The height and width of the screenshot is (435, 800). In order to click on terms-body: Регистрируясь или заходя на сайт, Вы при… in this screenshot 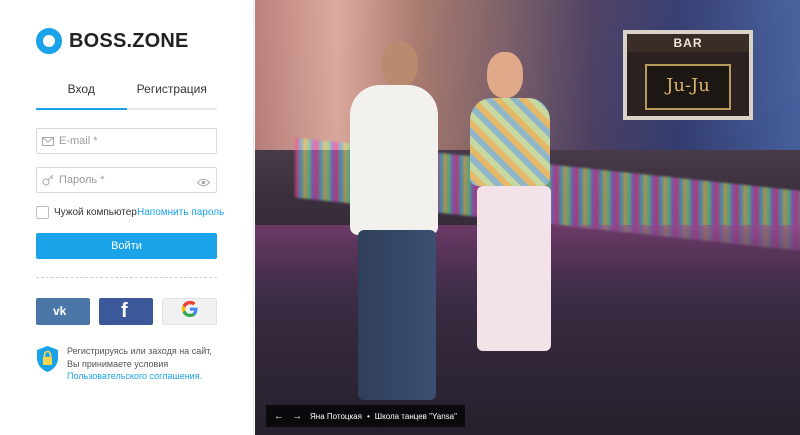, I will do `click(139, 357)`.